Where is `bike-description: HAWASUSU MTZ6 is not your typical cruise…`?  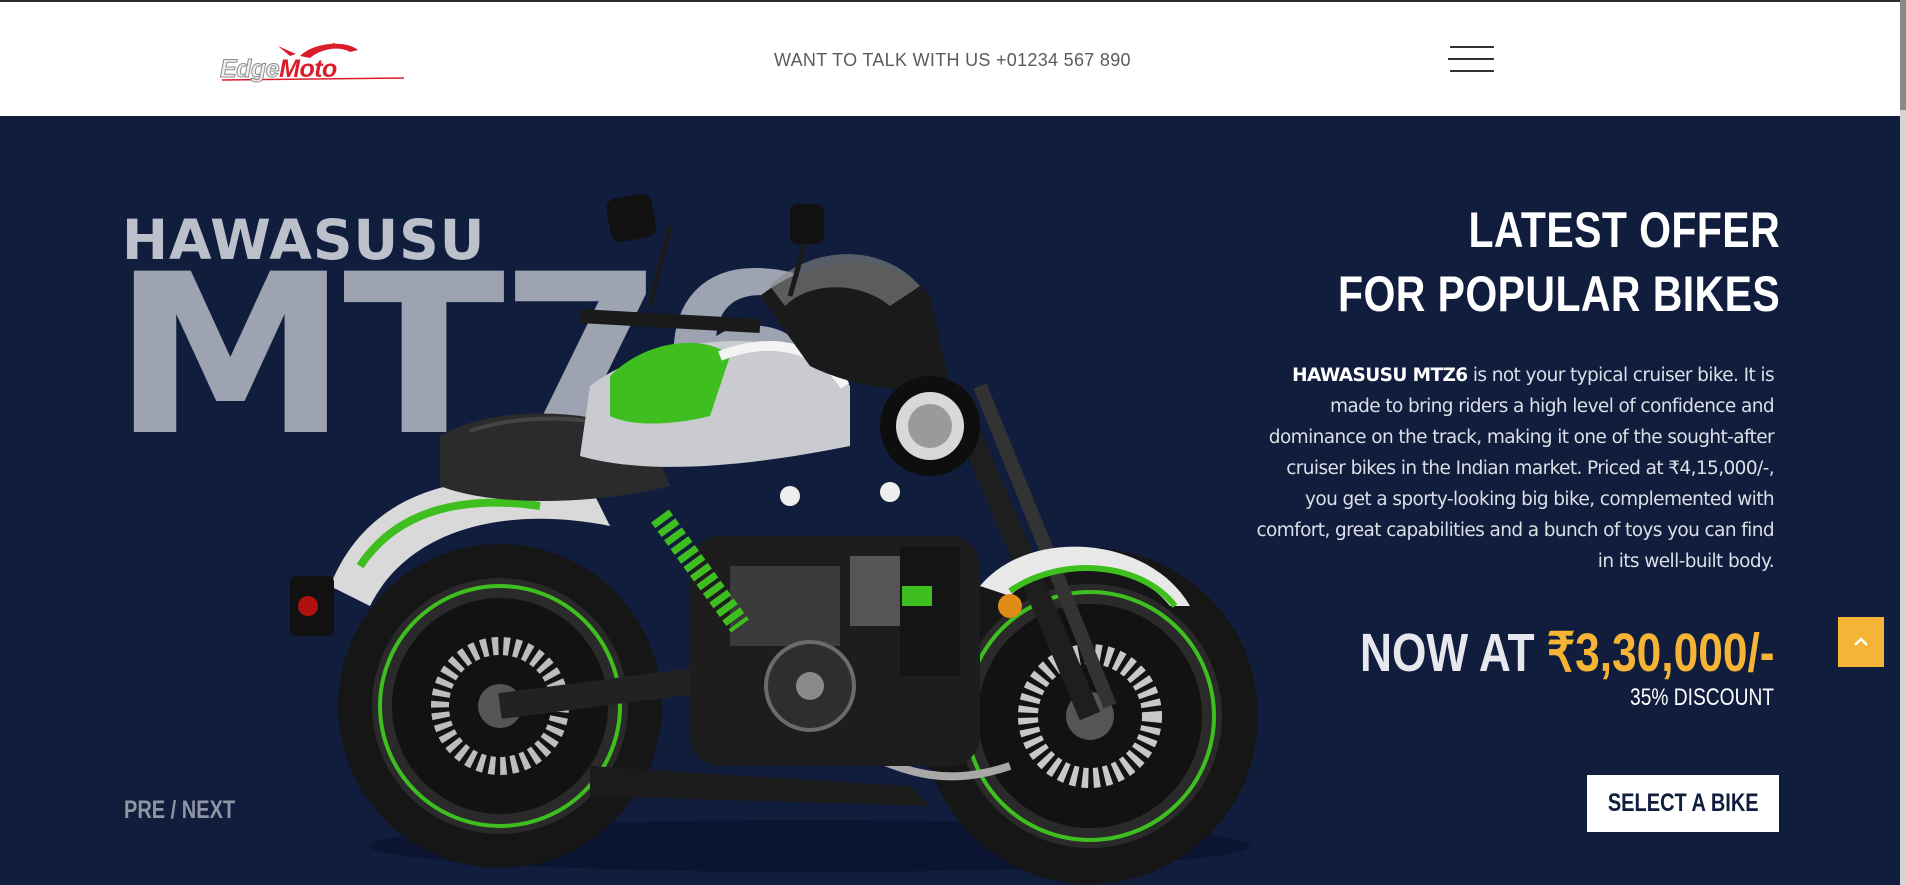
bike-description: HAWASUSU MTZ6 is not your typical cruise… is located at coordinates (1514, 468).